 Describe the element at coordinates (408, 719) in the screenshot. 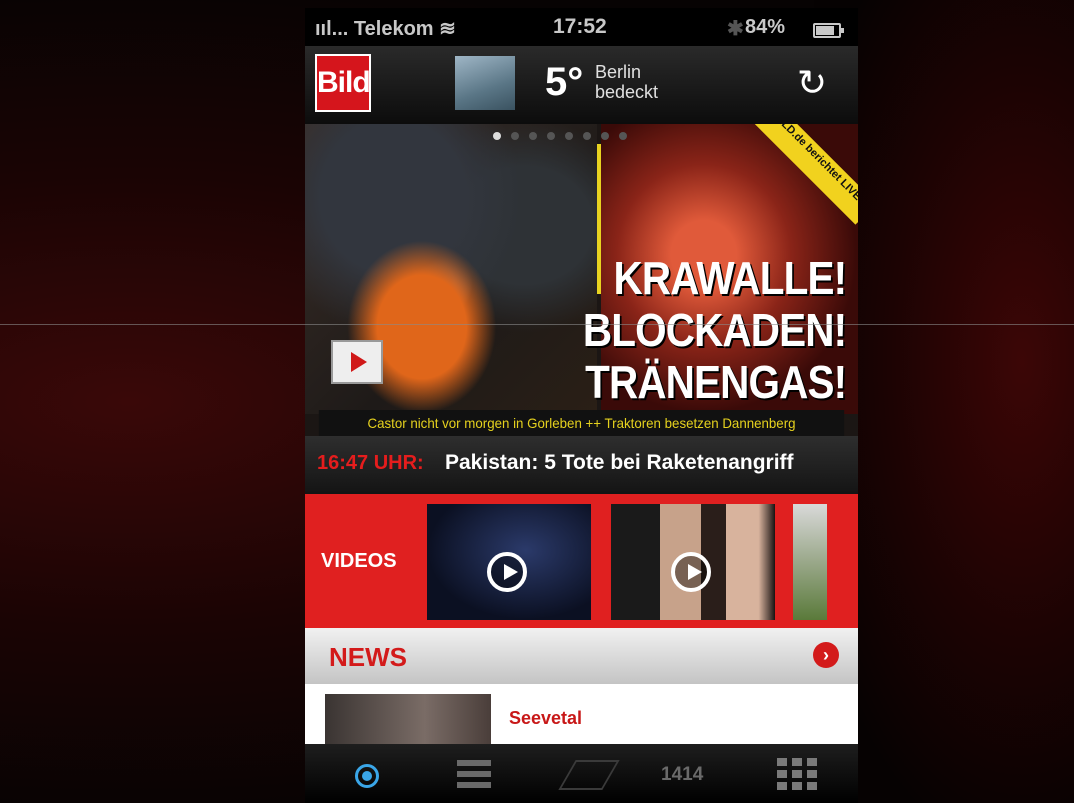

I see `news-thumbnail` at that location.